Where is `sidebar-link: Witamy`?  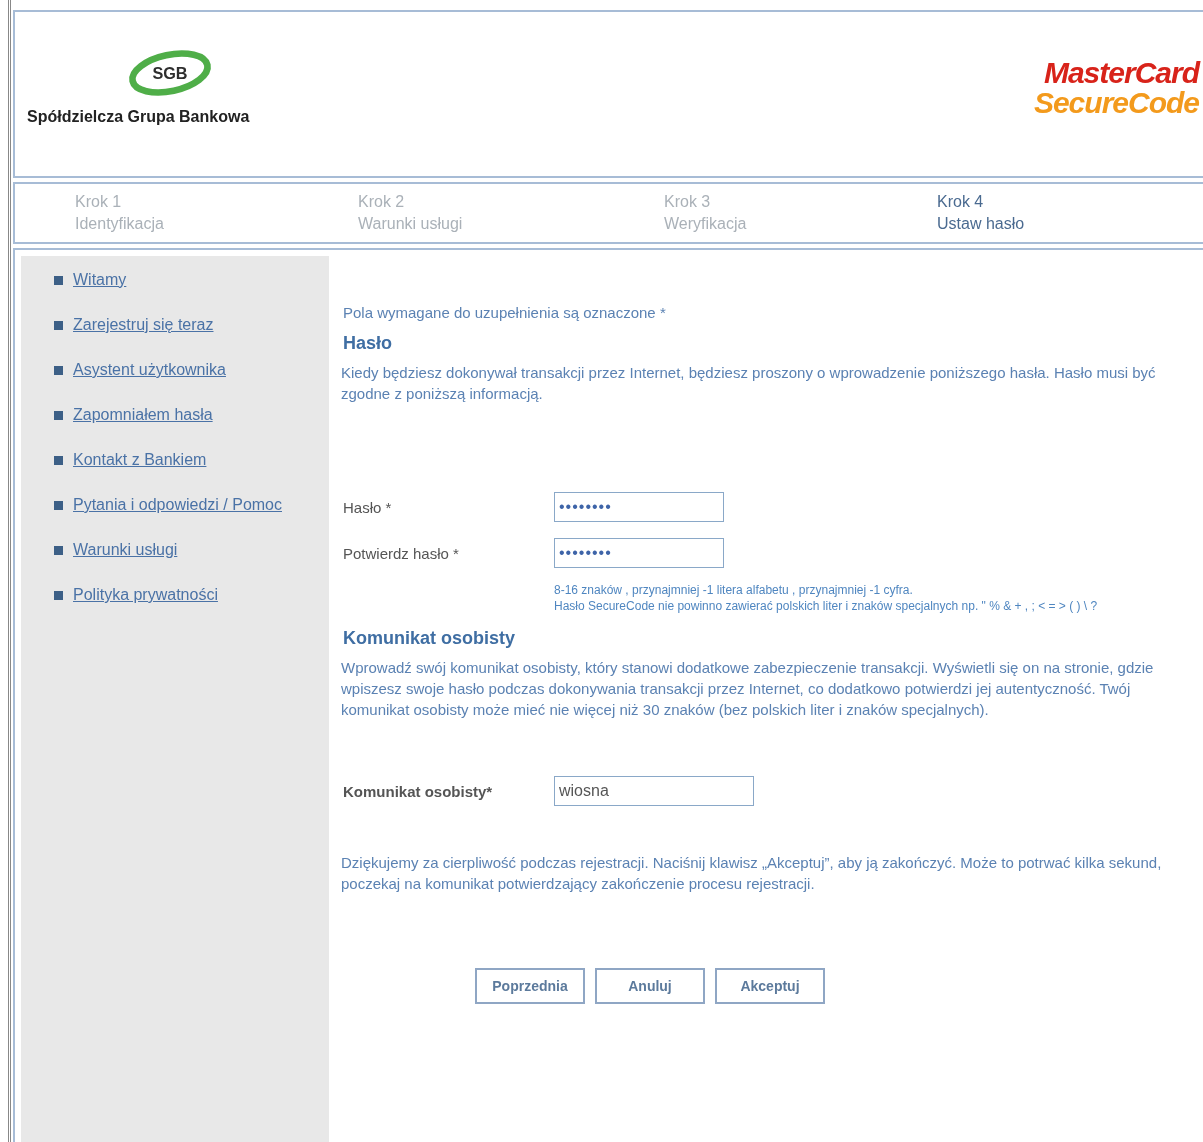 sidebar-link: Witamy is located at coordinates (100, 280).